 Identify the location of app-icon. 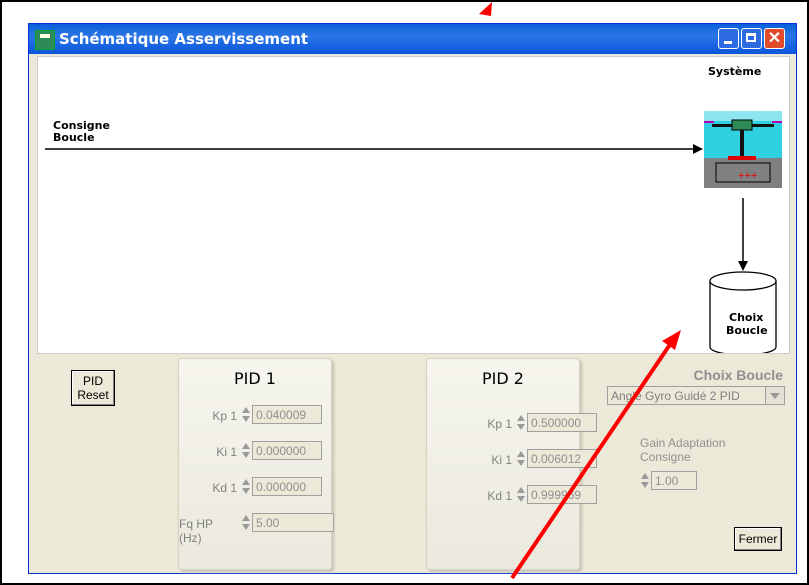
(45, 40).